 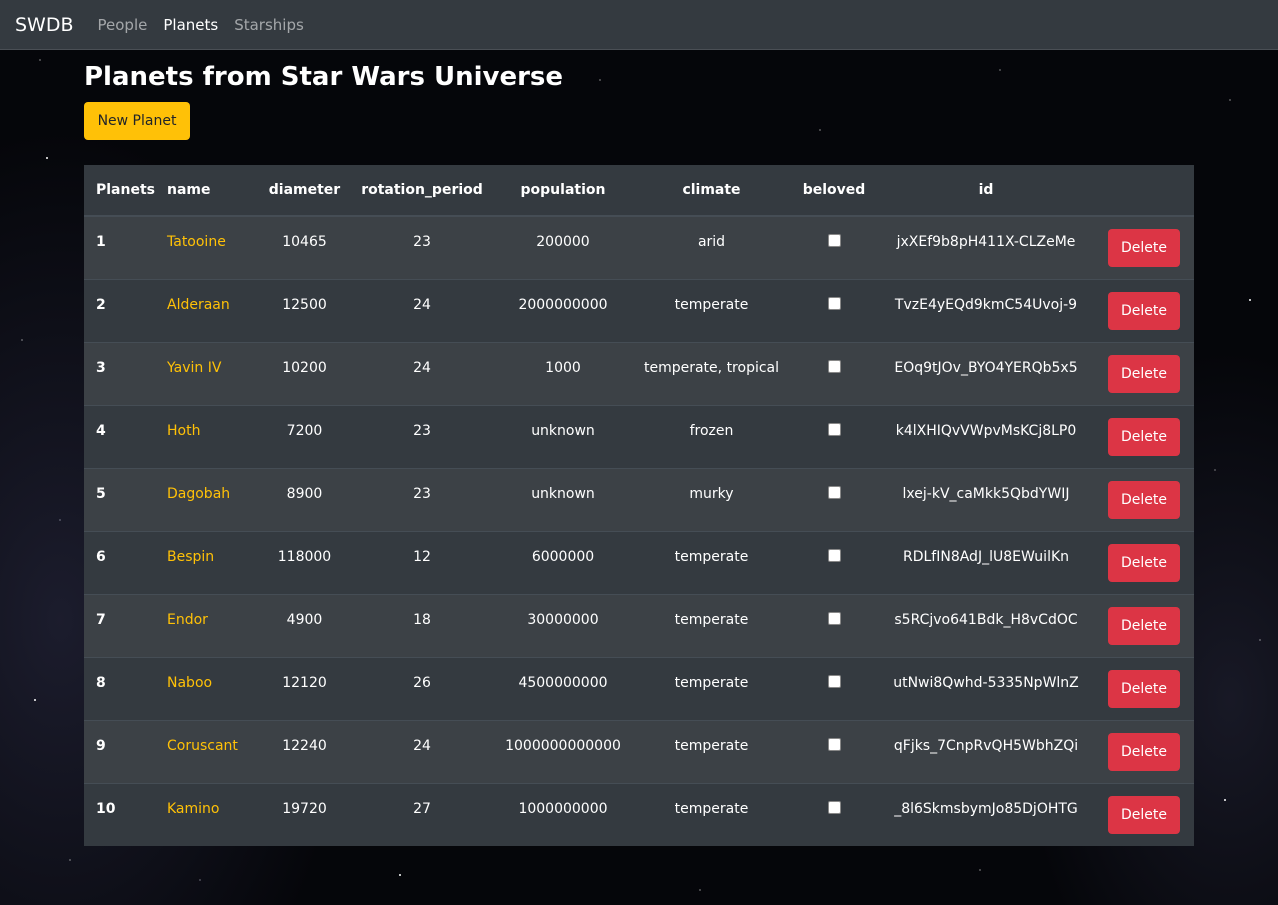 I want to click on population-value: unknown, so click(x=563, y=494).